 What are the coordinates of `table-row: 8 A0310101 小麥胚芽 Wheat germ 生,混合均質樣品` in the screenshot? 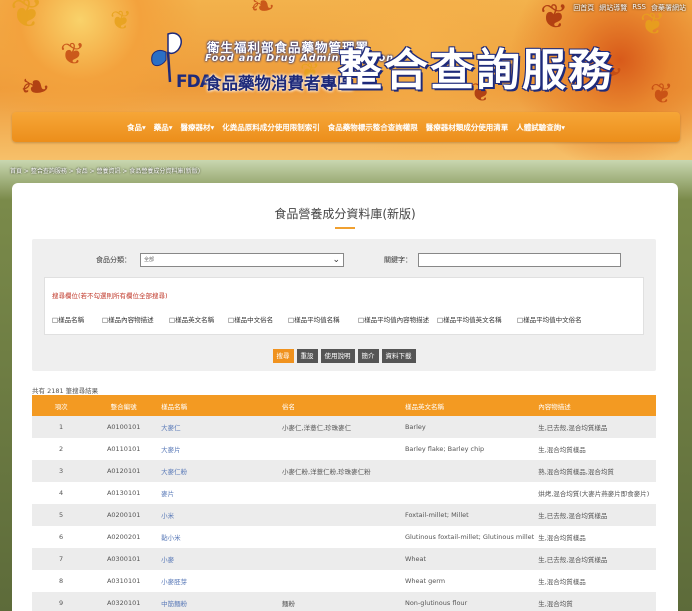 It's located at (344, 581).